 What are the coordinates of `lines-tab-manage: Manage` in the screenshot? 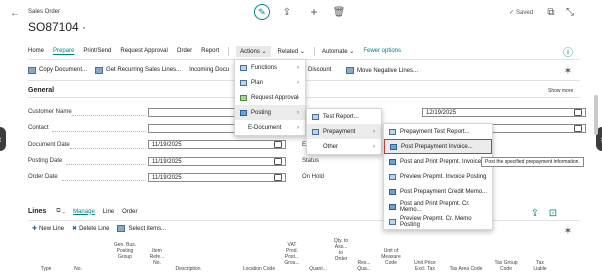 It's located at (84, 212).